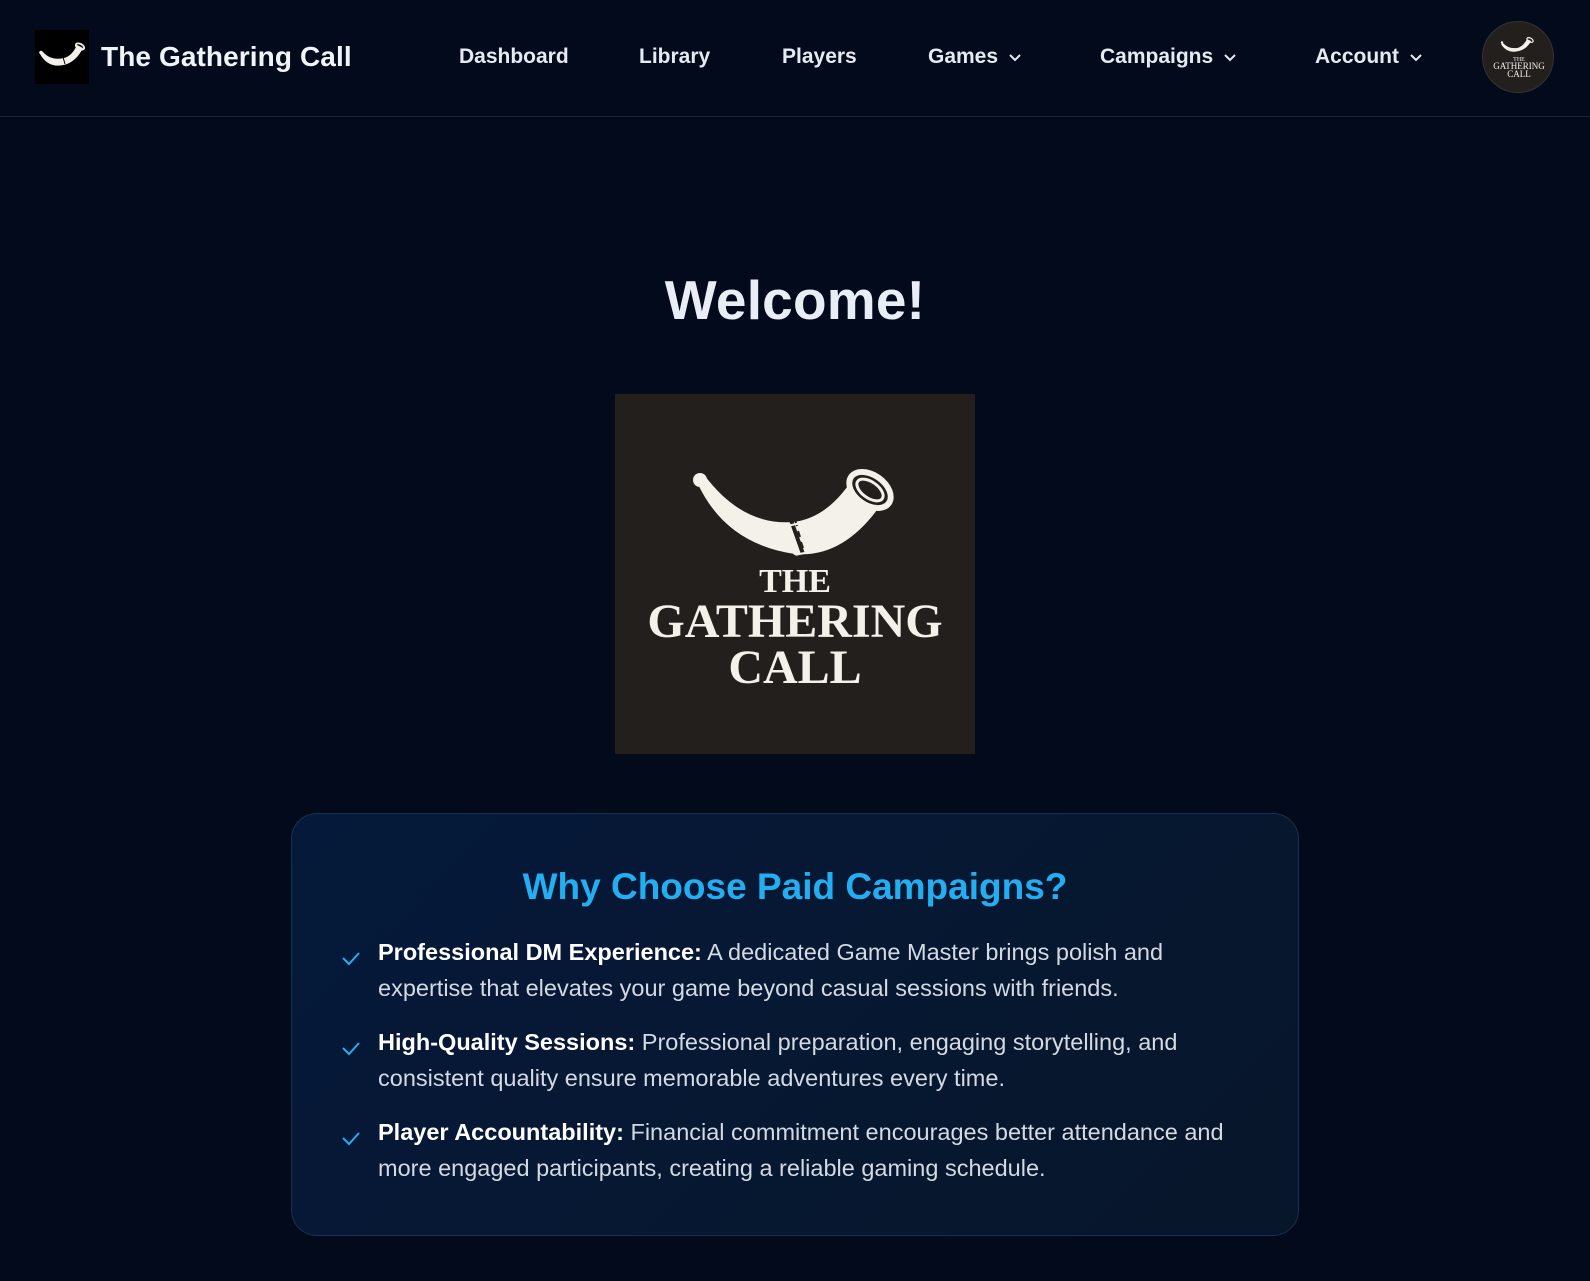  Describe the element at coordinates (501, 1132) in the screenshot. I see `benefit-heading: Player Accountability:` at that location.